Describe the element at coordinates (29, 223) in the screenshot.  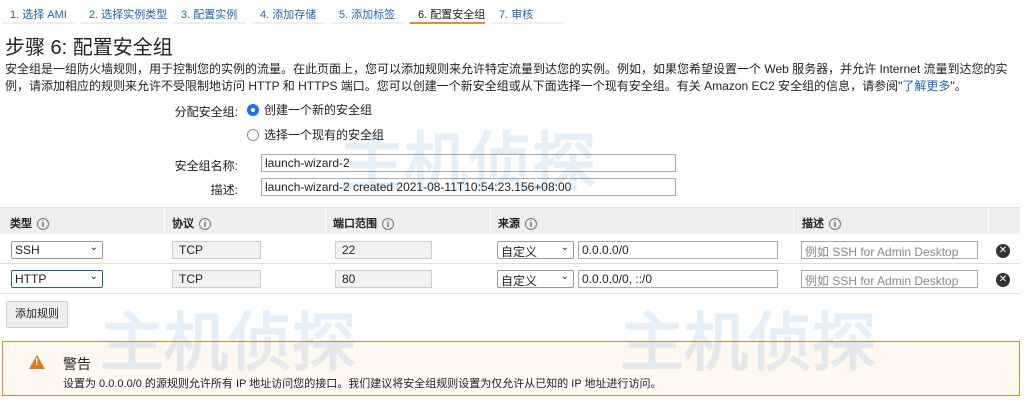
I see `header-type: 类型 i` at that location.